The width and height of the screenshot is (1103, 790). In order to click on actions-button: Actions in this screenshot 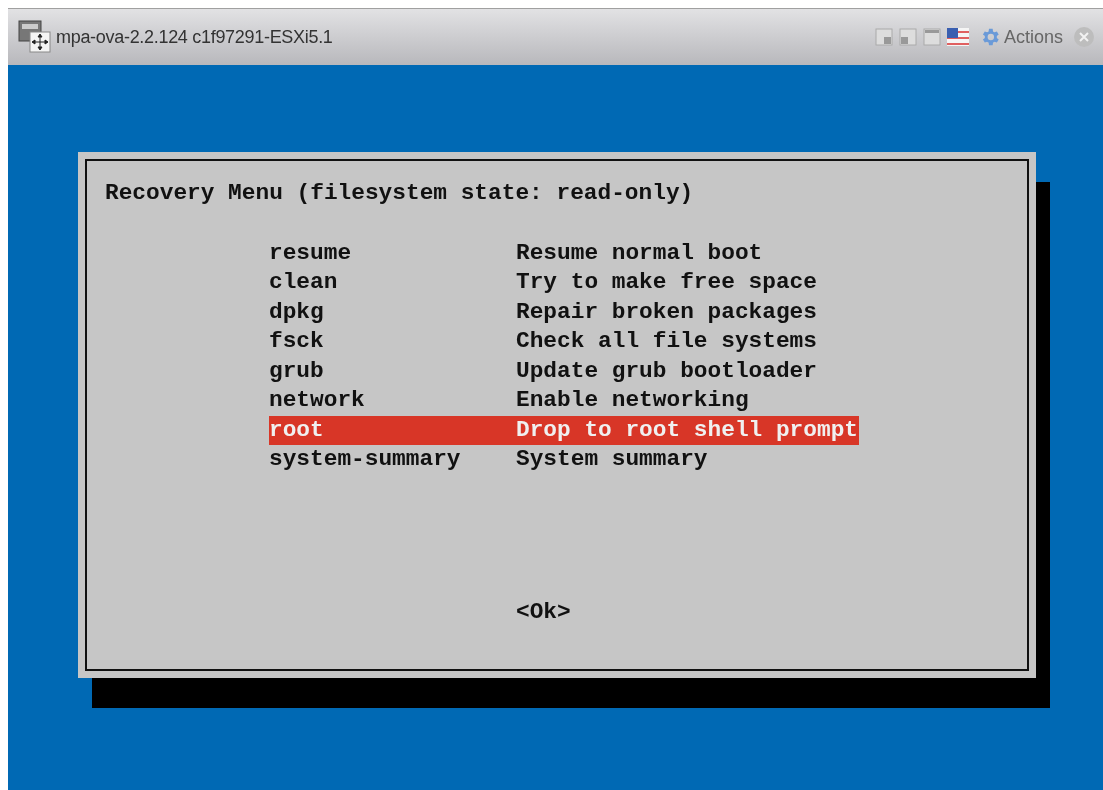, I will do `click(1020, 37)`.